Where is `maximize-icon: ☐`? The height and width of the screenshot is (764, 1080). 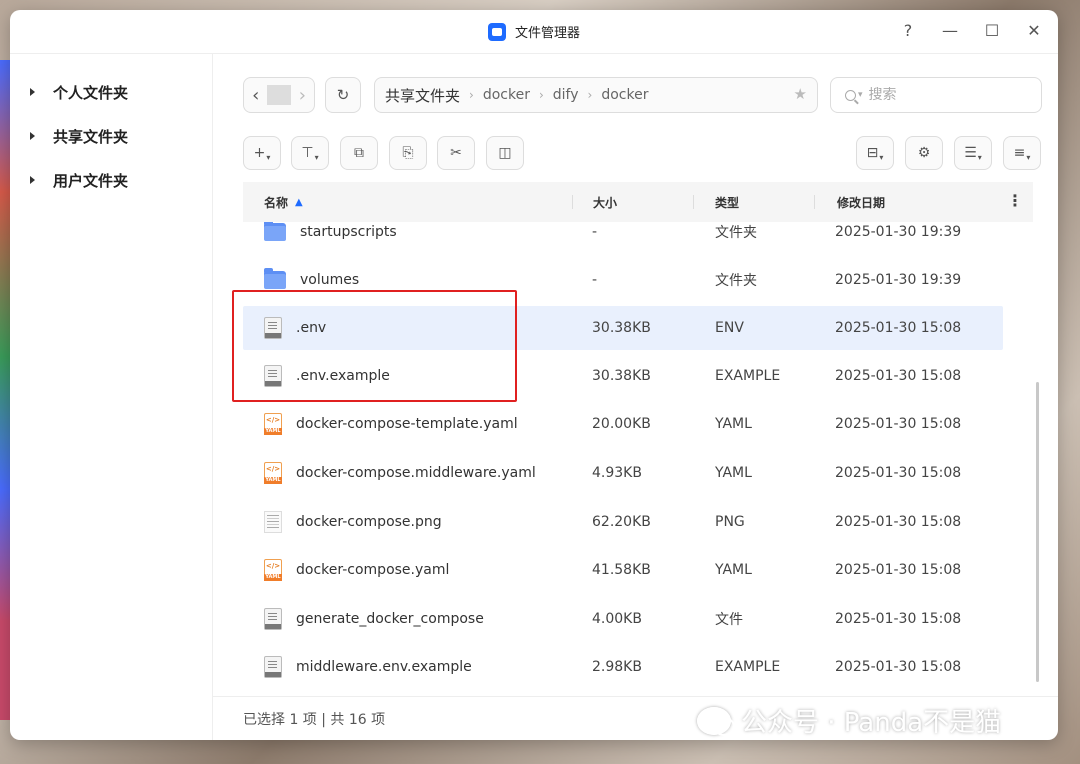
maximize-icon: ☐ is located at coordinates (992, 31).